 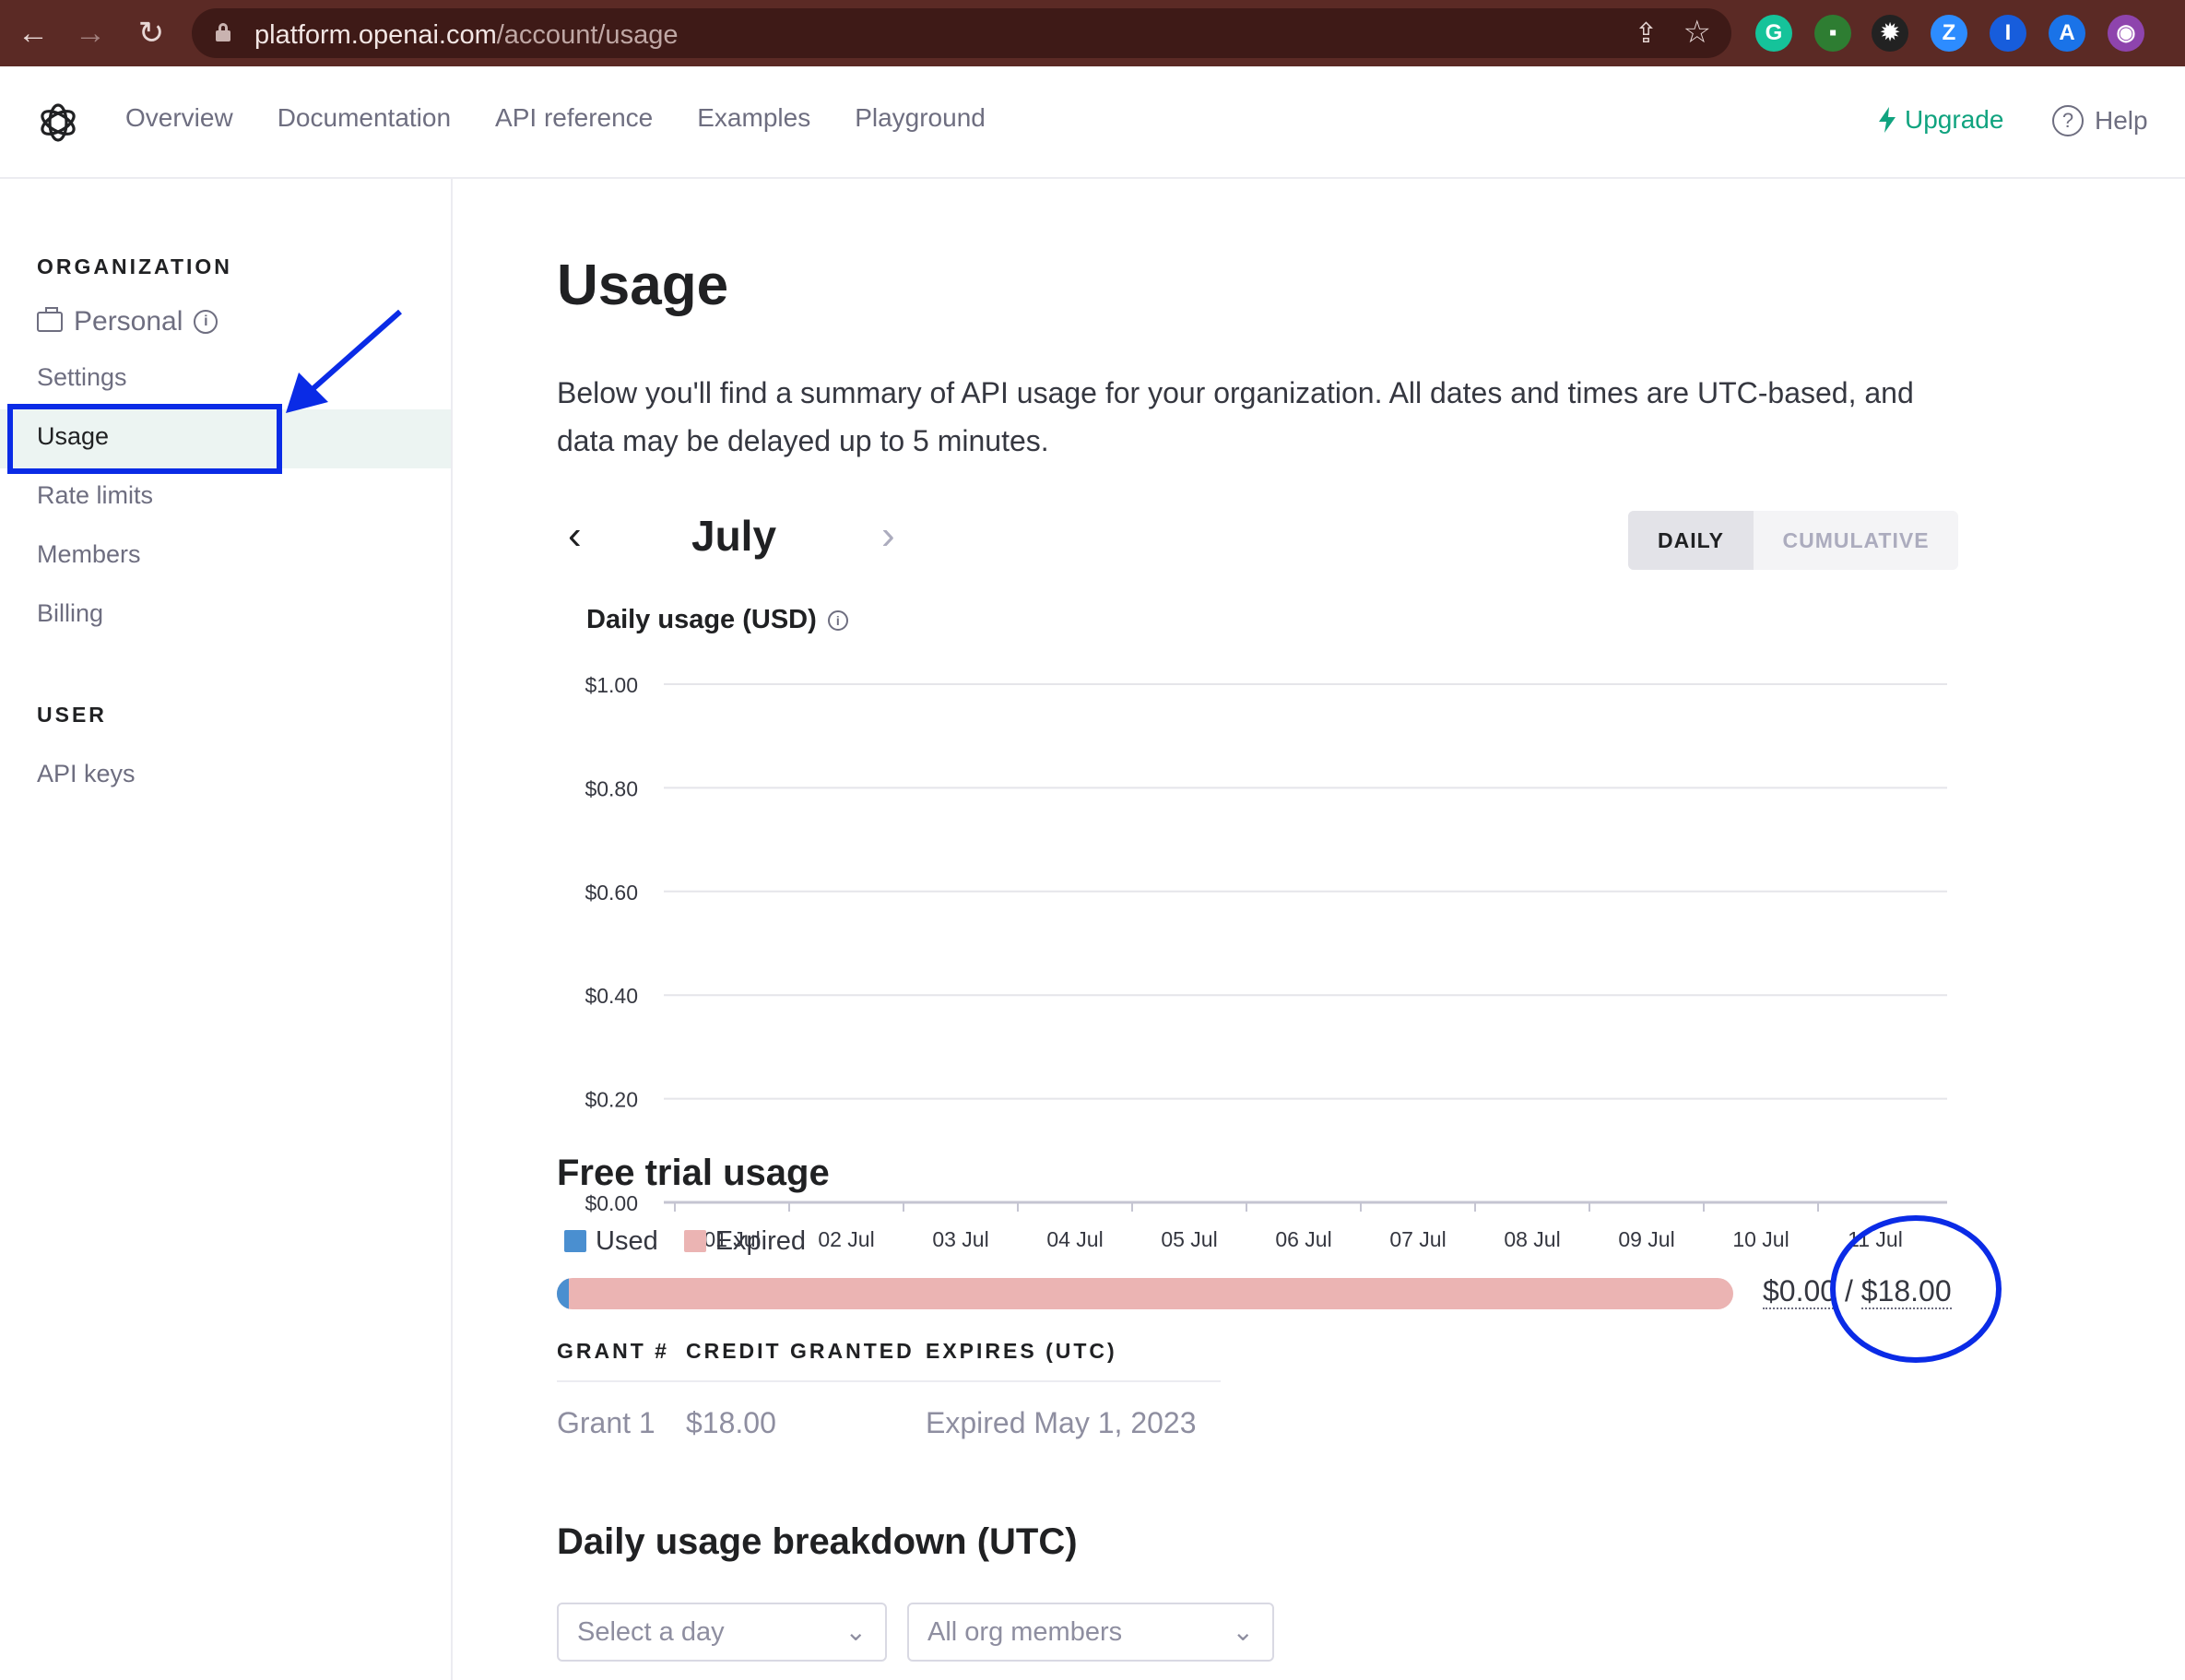 I want to click on extension-green-icon: ▪, so click(x=1832, y=33).